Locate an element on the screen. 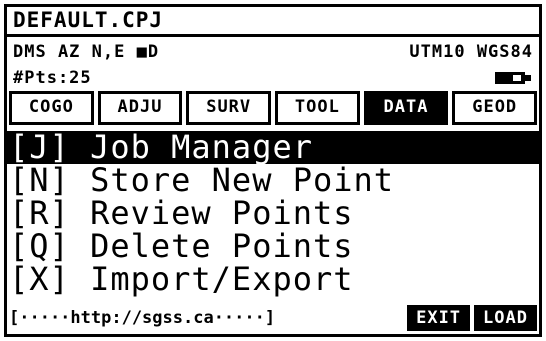 This screenshot has height=341, width=546. units-indicator: DMS AZ N,E ■D is located at coordinates (86, 52).